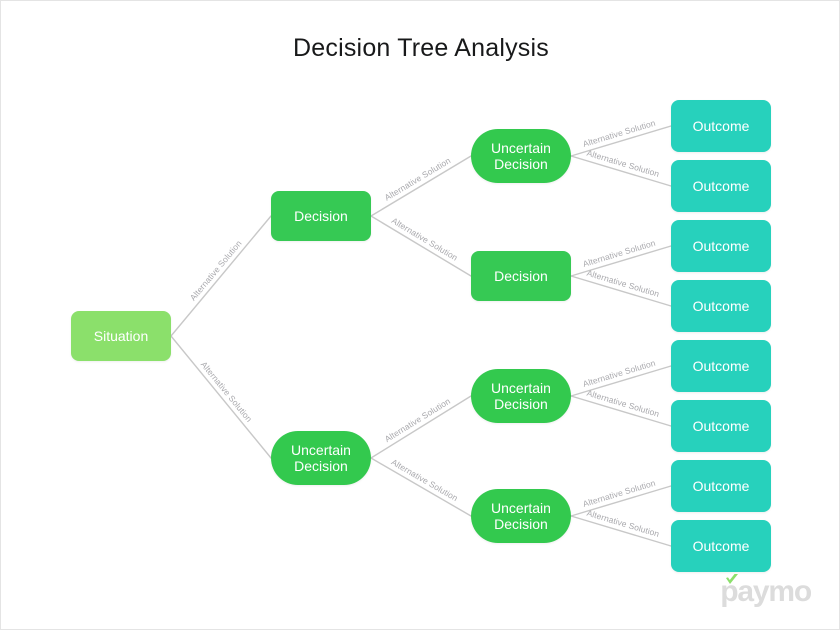 This screenshot has width=840, height=631. I want to click on node-decision-n1: Decision, so click(321, 216).